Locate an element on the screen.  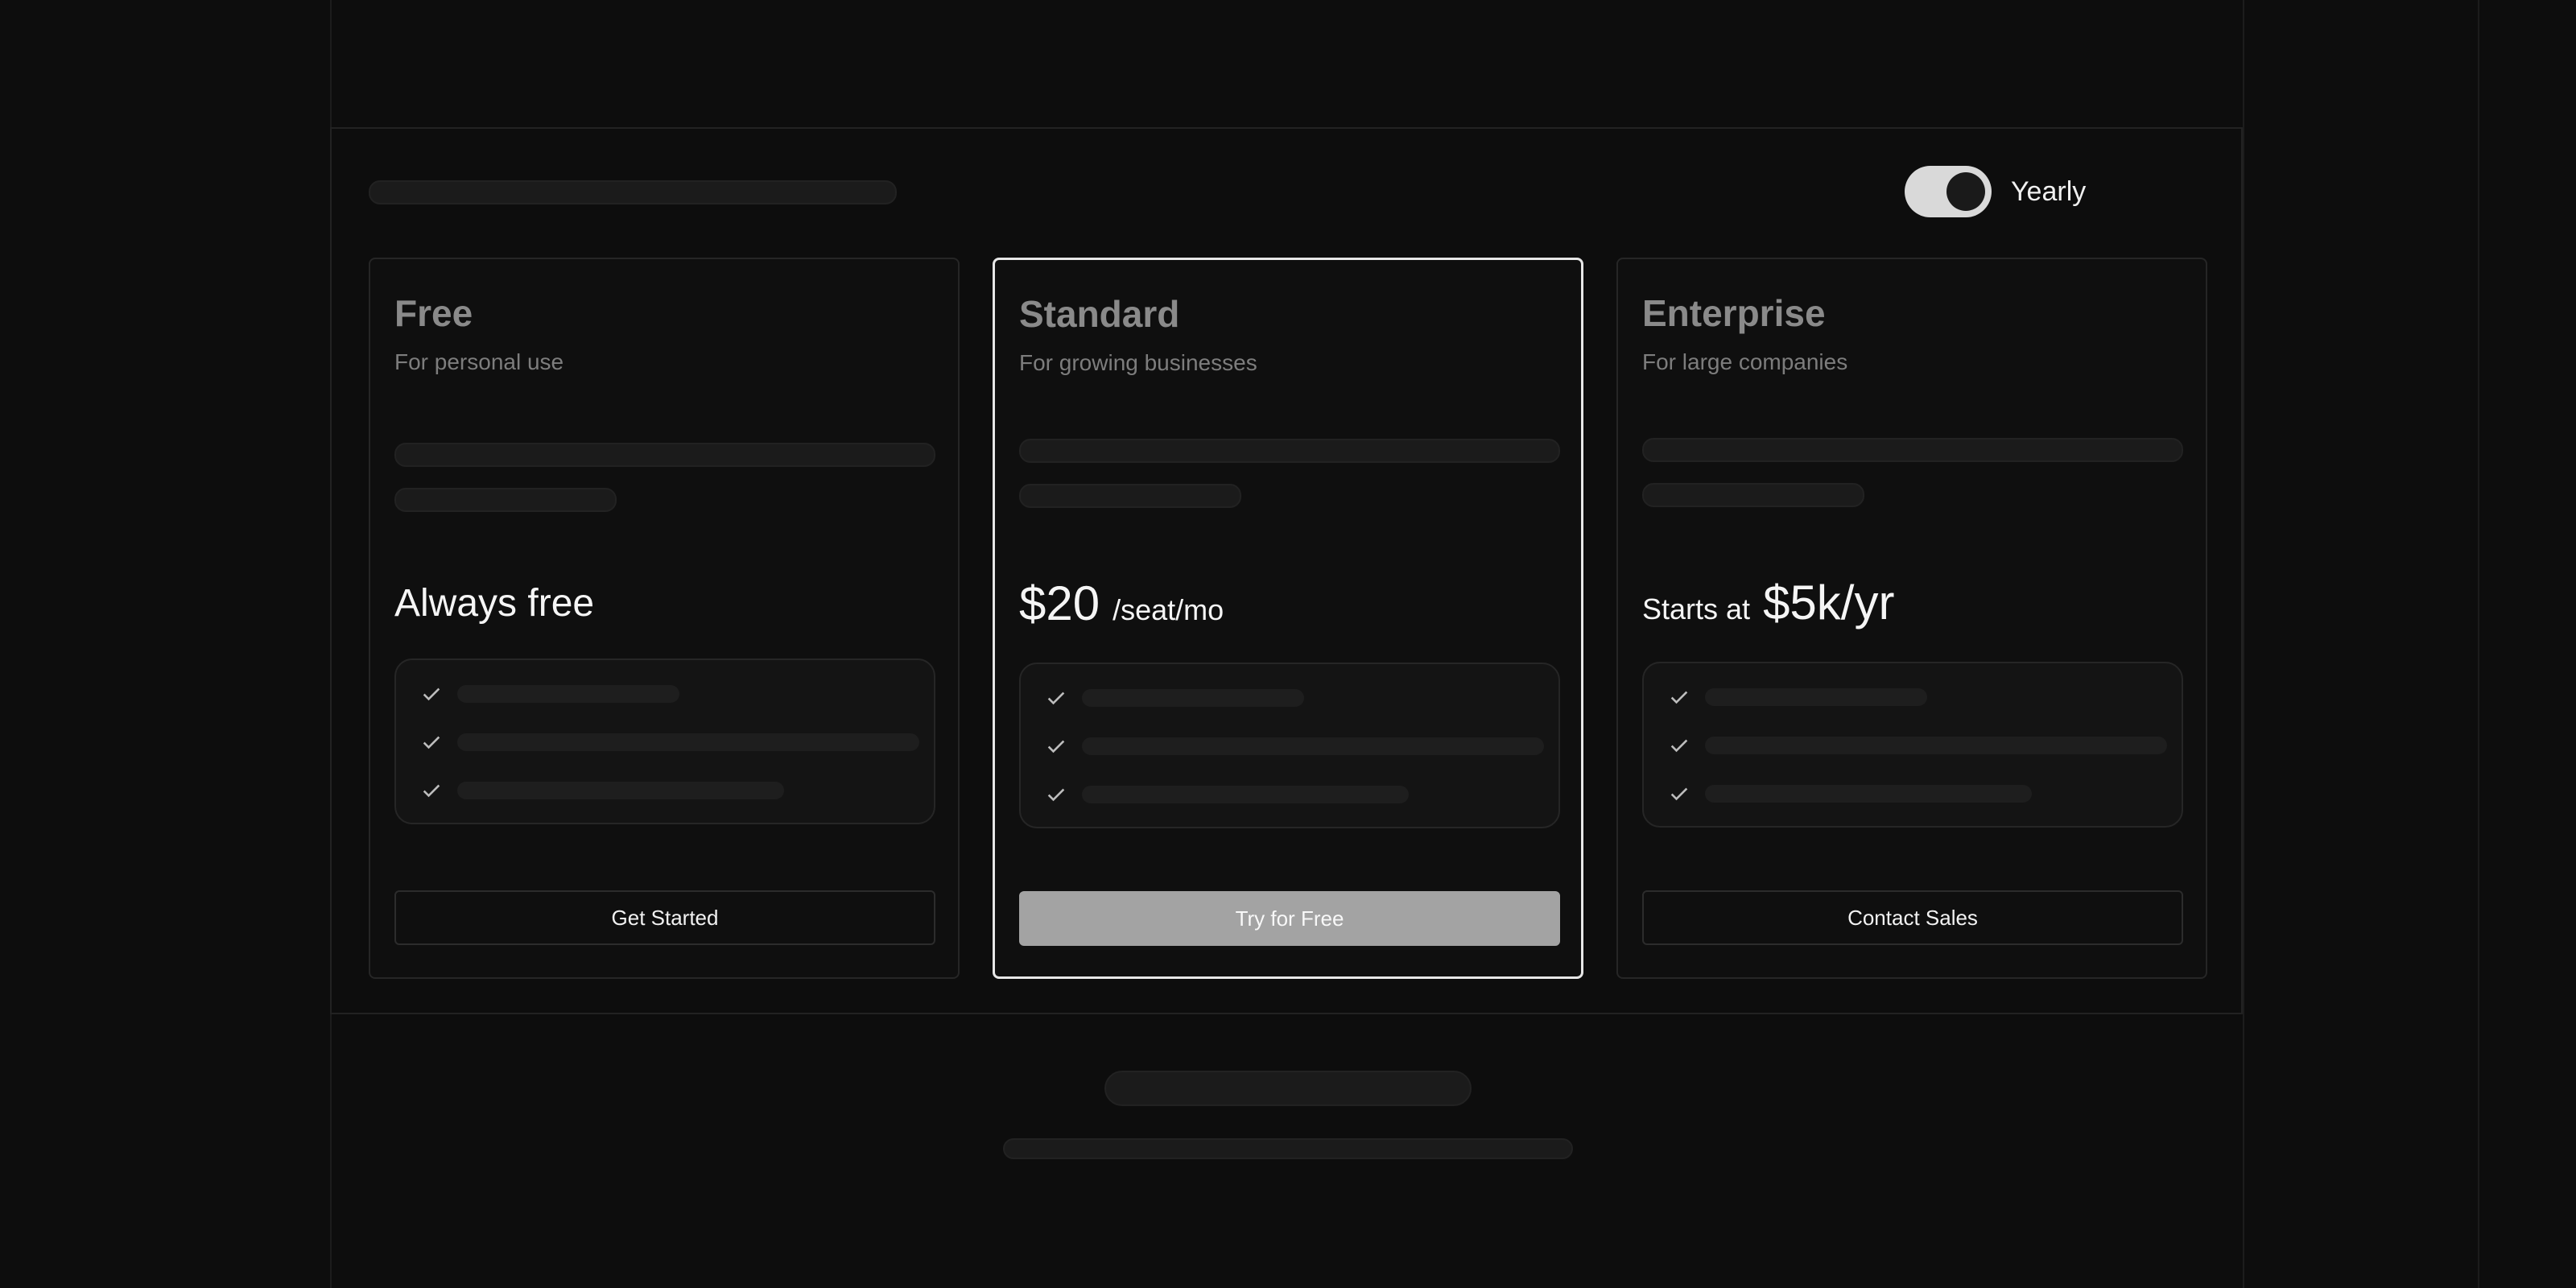
price-amount: $20 is located at coordinates (1059, 603).